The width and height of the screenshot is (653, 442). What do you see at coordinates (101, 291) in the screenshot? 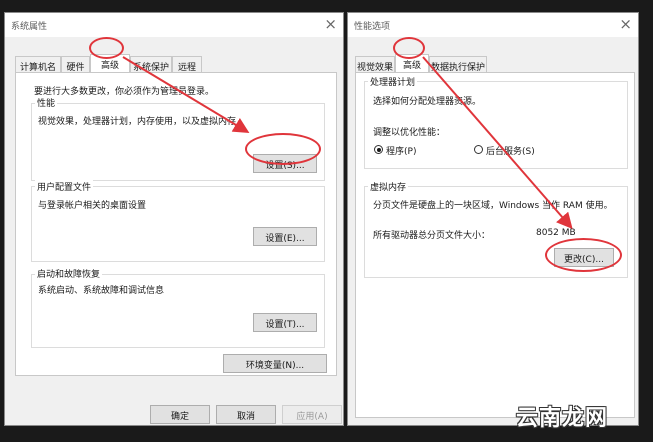
I see `startup-recovery-desc: 系统启动、系统故障和调试信息` at bounding box center [101, 291].